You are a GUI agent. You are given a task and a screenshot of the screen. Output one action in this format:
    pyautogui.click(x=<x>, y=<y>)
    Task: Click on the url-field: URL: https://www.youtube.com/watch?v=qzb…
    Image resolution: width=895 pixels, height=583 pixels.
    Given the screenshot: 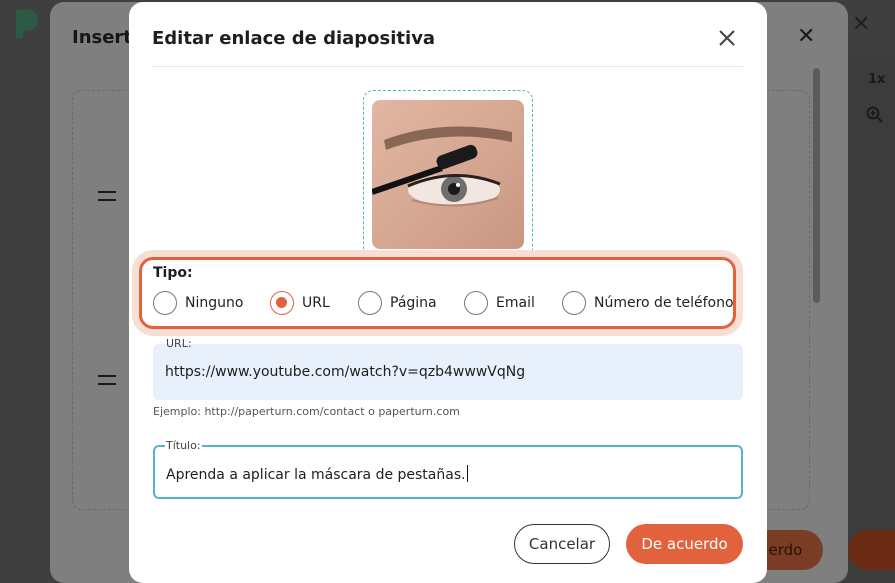 What is the action you would take?
    pyautogui.click(x=448, y=368)
    